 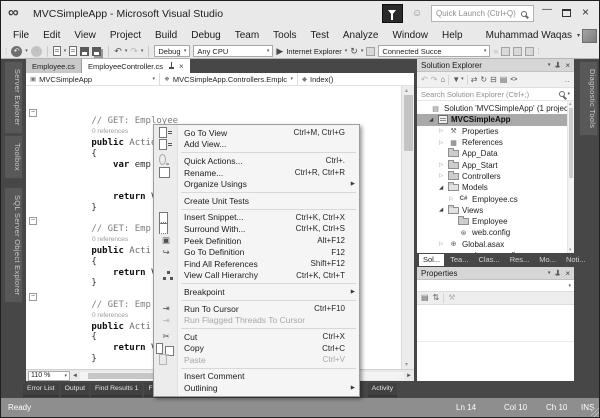 I want to click on context-menu-item: Organize Usings ▶, so click(x=256, y=184).